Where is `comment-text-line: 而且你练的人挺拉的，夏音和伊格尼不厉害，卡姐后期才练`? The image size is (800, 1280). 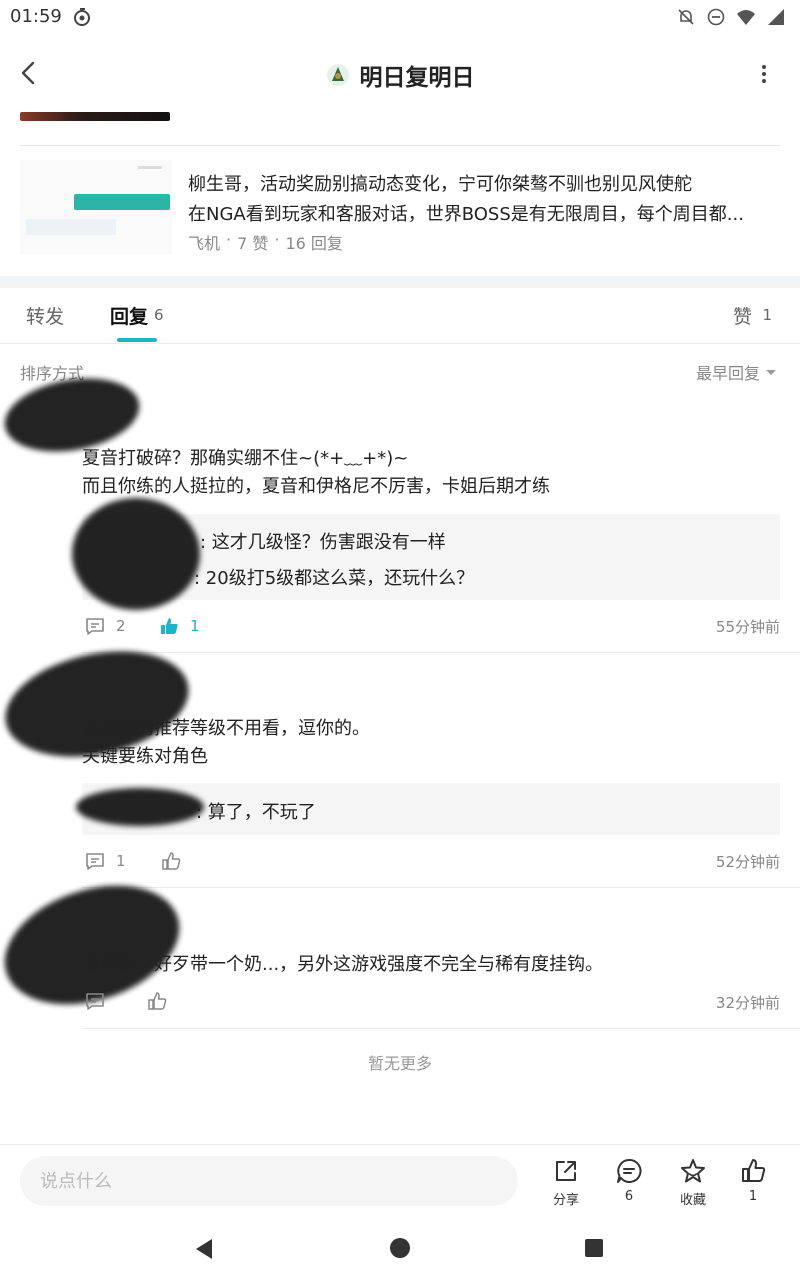 comment-text-line: 而且你练的人挺拉的，夏音和伊格尼不厉害，卡姐后期才练 is located at coordinates (316, 486).